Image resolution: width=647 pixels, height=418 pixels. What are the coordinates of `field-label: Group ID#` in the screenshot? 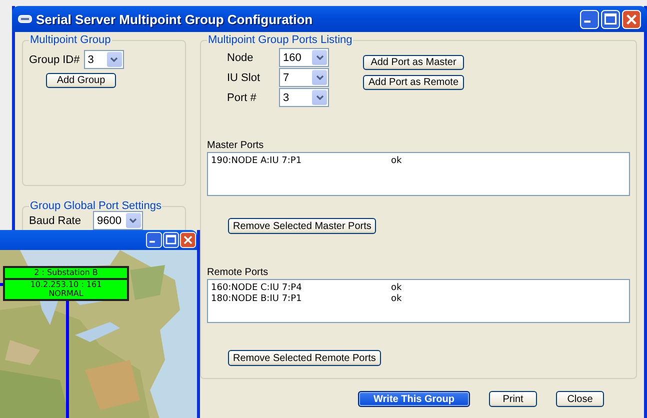 It's located at (54, 60).